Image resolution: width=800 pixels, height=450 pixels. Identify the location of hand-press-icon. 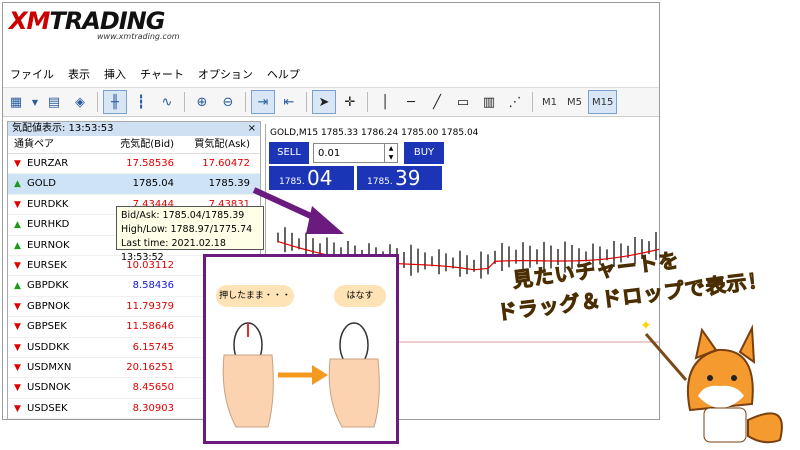
(248, 391).